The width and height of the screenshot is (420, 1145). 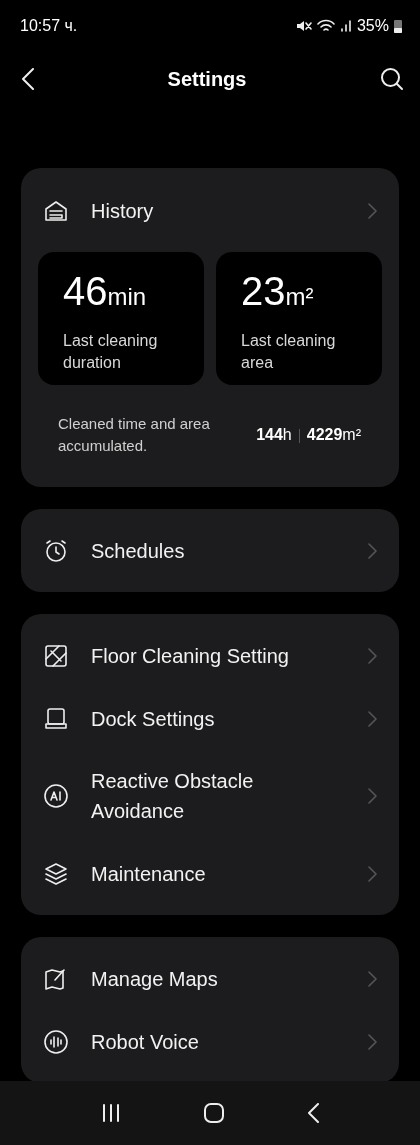 I want to click on floor-tile-icon, so click(x=56, y=655).